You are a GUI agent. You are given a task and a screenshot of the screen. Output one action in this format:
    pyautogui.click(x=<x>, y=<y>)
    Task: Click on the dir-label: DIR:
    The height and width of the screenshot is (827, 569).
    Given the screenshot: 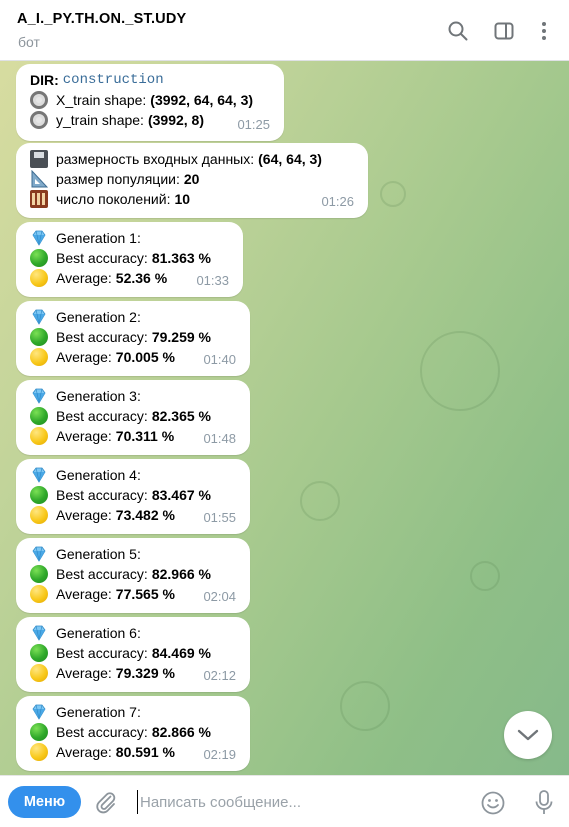 What is the action you would take?
    pyautogui.click(x=44, y=80)
    